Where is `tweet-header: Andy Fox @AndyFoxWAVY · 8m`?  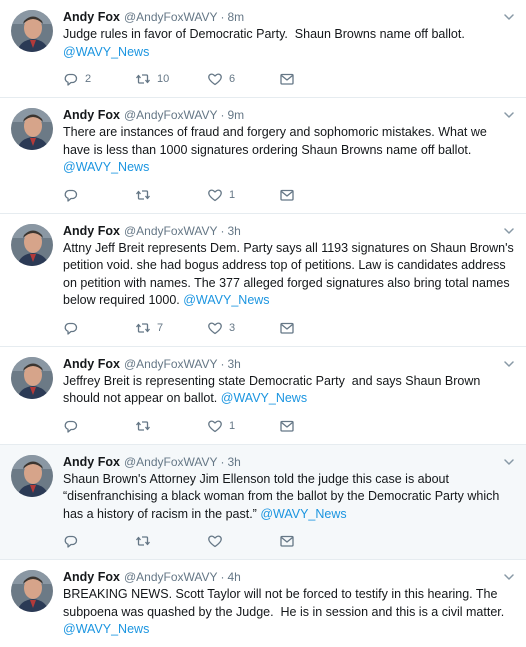 tweet-header: Andy Fox @AndyFoxWAVY · 8m is located at coordinates (288, 17).